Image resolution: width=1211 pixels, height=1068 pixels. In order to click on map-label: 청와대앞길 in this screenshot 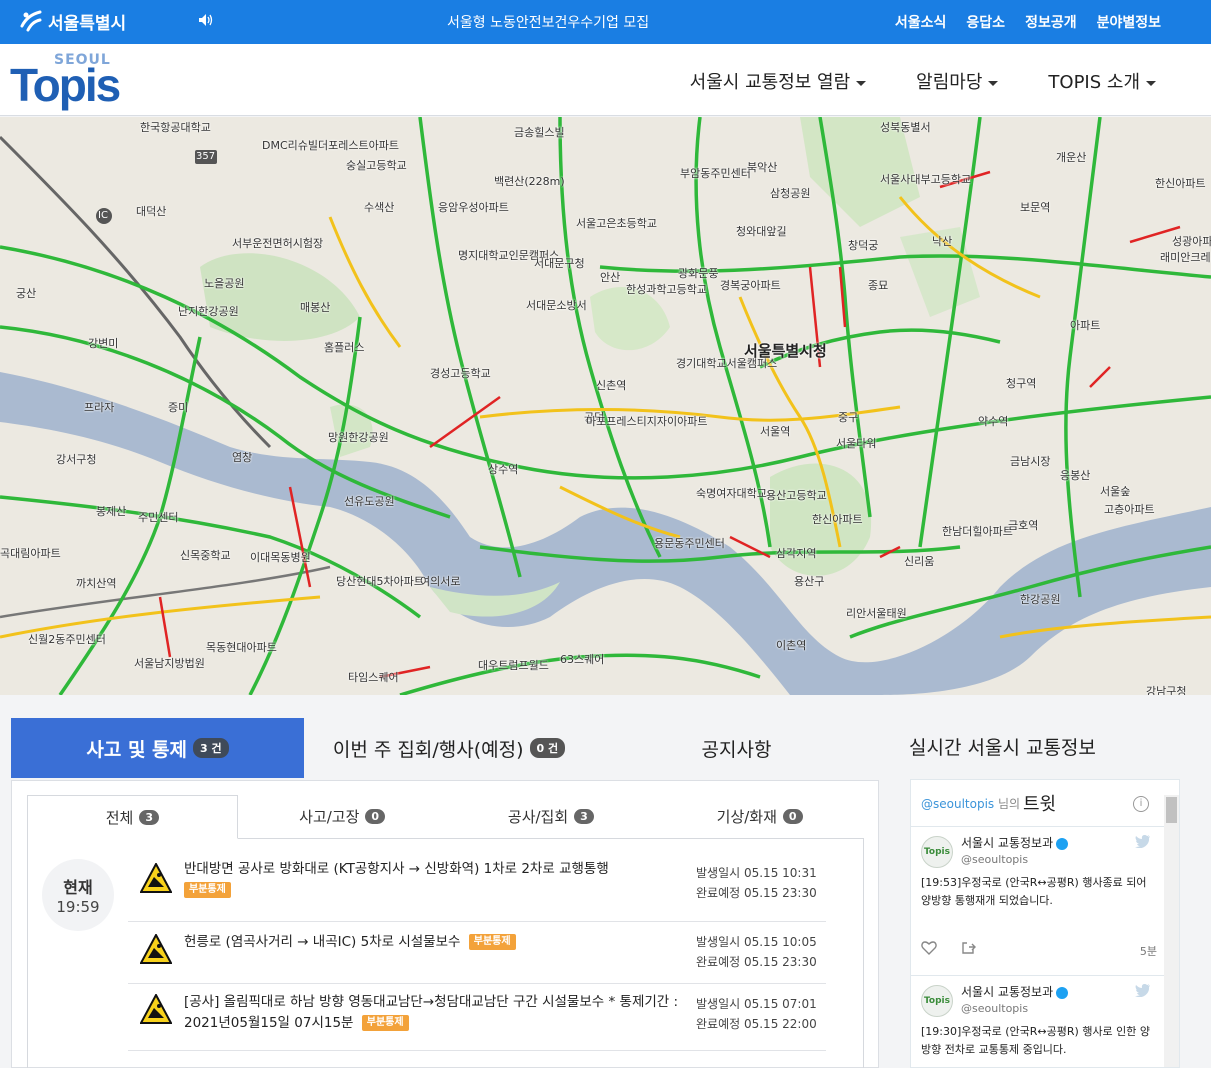, I will do `click(761, 231)`.